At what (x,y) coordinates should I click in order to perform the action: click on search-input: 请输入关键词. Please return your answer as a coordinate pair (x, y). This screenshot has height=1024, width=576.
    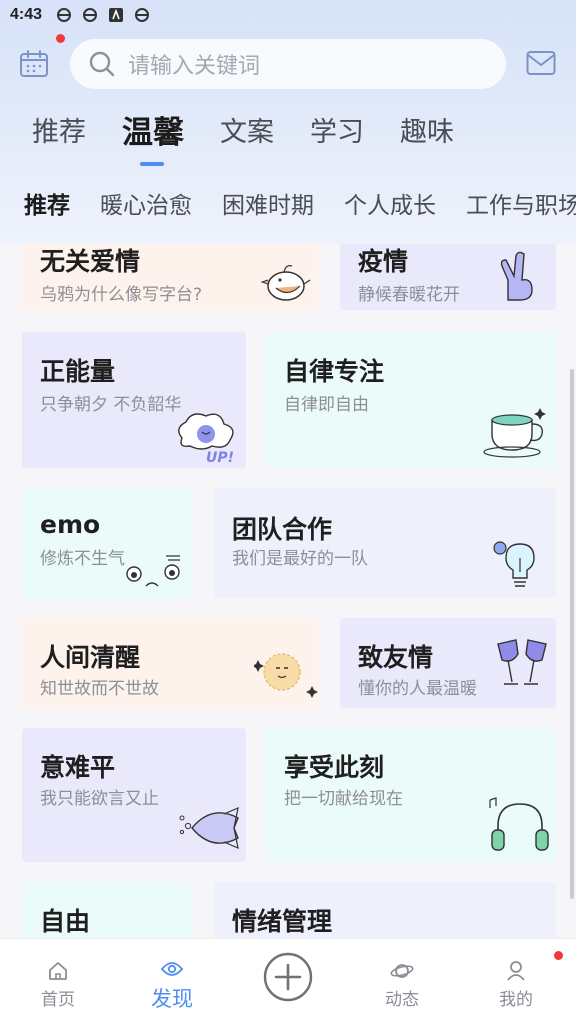
    Looking at the image, I should click on (288, 64).